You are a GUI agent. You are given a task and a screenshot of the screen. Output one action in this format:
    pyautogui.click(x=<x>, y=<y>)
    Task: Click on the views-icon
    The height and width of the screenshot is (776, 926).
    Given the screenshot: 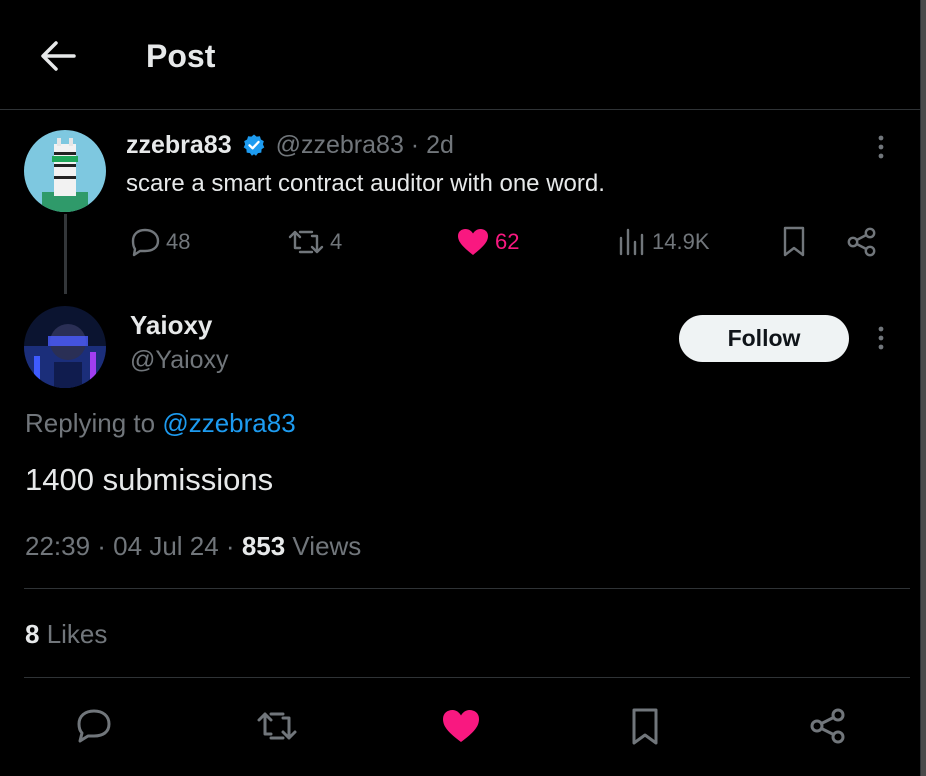 What is the action you would take?
    pyautogui.click(x=631, y=242)
    